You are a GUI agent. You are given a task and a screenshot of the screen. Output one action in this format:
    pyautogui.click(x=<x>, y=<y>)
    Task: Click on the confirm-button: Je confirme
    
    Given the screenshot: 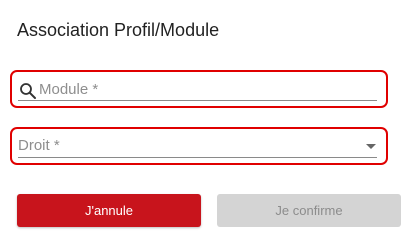 What is the action you would take?
    pyautogui.click(x=309, y=210)
    